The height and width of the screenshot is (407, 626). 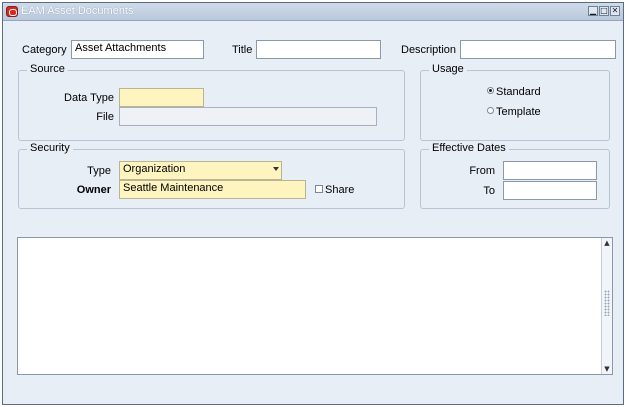 I want to click on scroll-up-icon: ▲, so click(x=607, y=243).